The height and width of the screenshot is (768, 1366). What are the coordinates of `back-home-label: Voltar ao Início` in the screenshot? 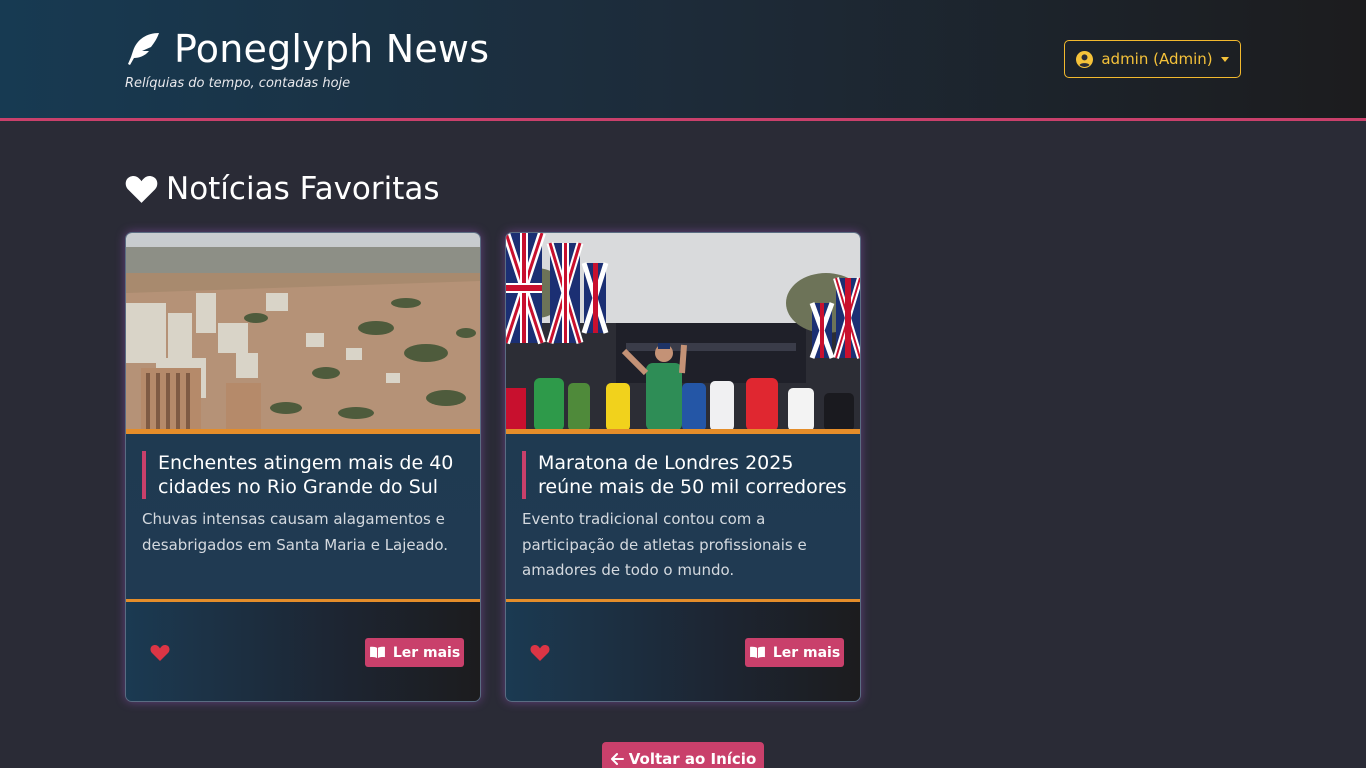 It's located at (692, 759).